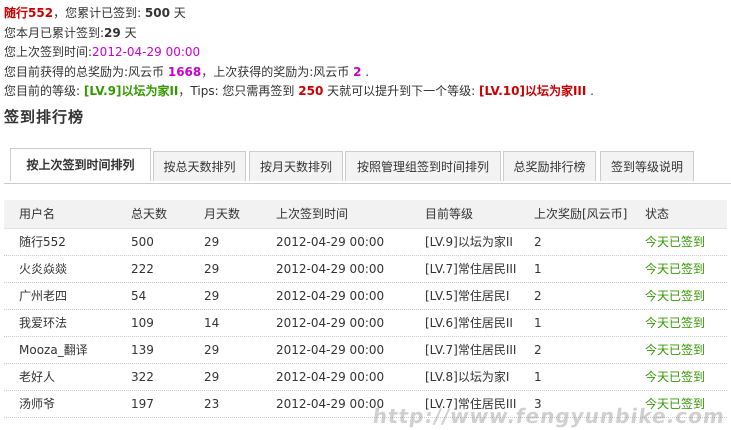 This screenshot has height=430, width=731. I want to click on next-level-value: [LV.10]以坛为家III, so click(533, 91).